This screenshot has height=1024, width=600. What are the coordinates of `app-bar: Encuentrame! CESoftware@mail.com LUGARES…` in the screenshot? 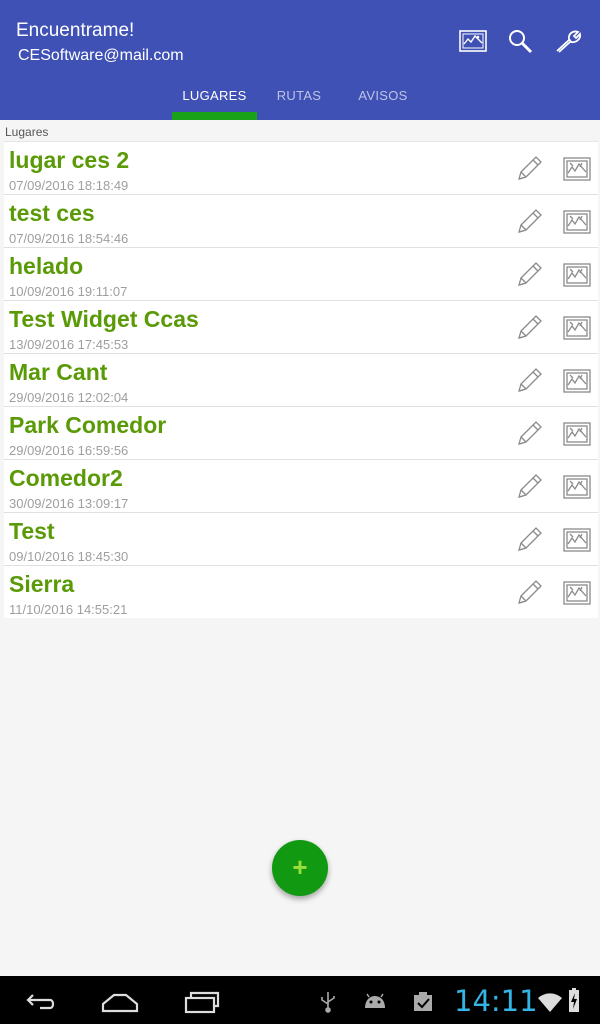 It's located at (300, 60).